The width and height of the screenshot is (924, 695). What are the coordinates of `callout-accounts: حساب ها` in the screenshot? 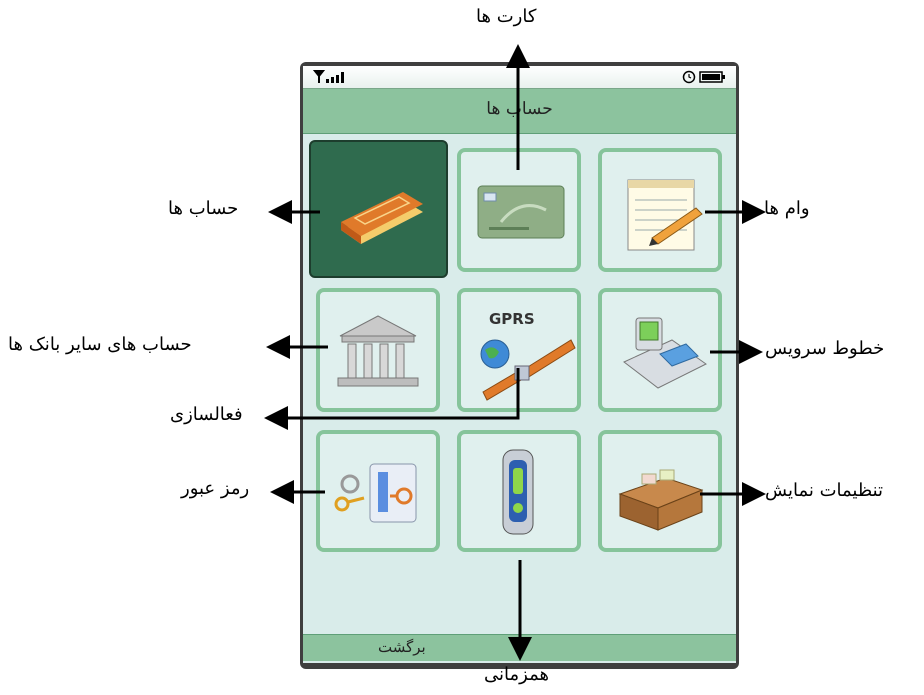 It's located at (203, 208).